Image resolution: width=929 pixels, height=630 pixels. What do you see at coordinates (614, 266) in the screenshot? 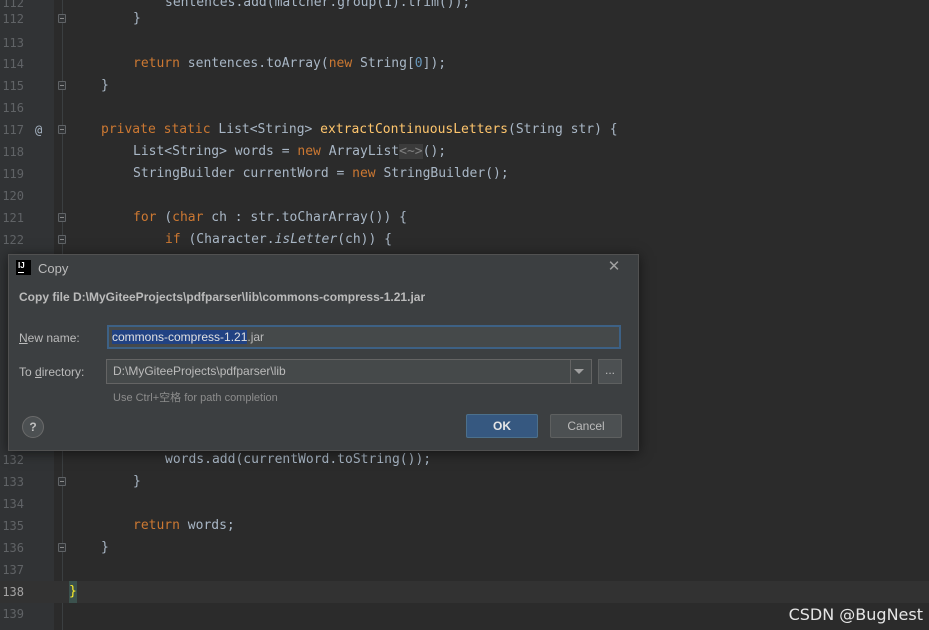
I see `close-icon: ✕` at bounding box center [614, 266].